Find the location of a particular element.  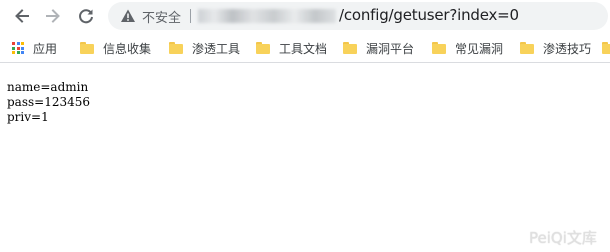

bookmark-label: 渗透技巧 is located at coordinates (567, 48).